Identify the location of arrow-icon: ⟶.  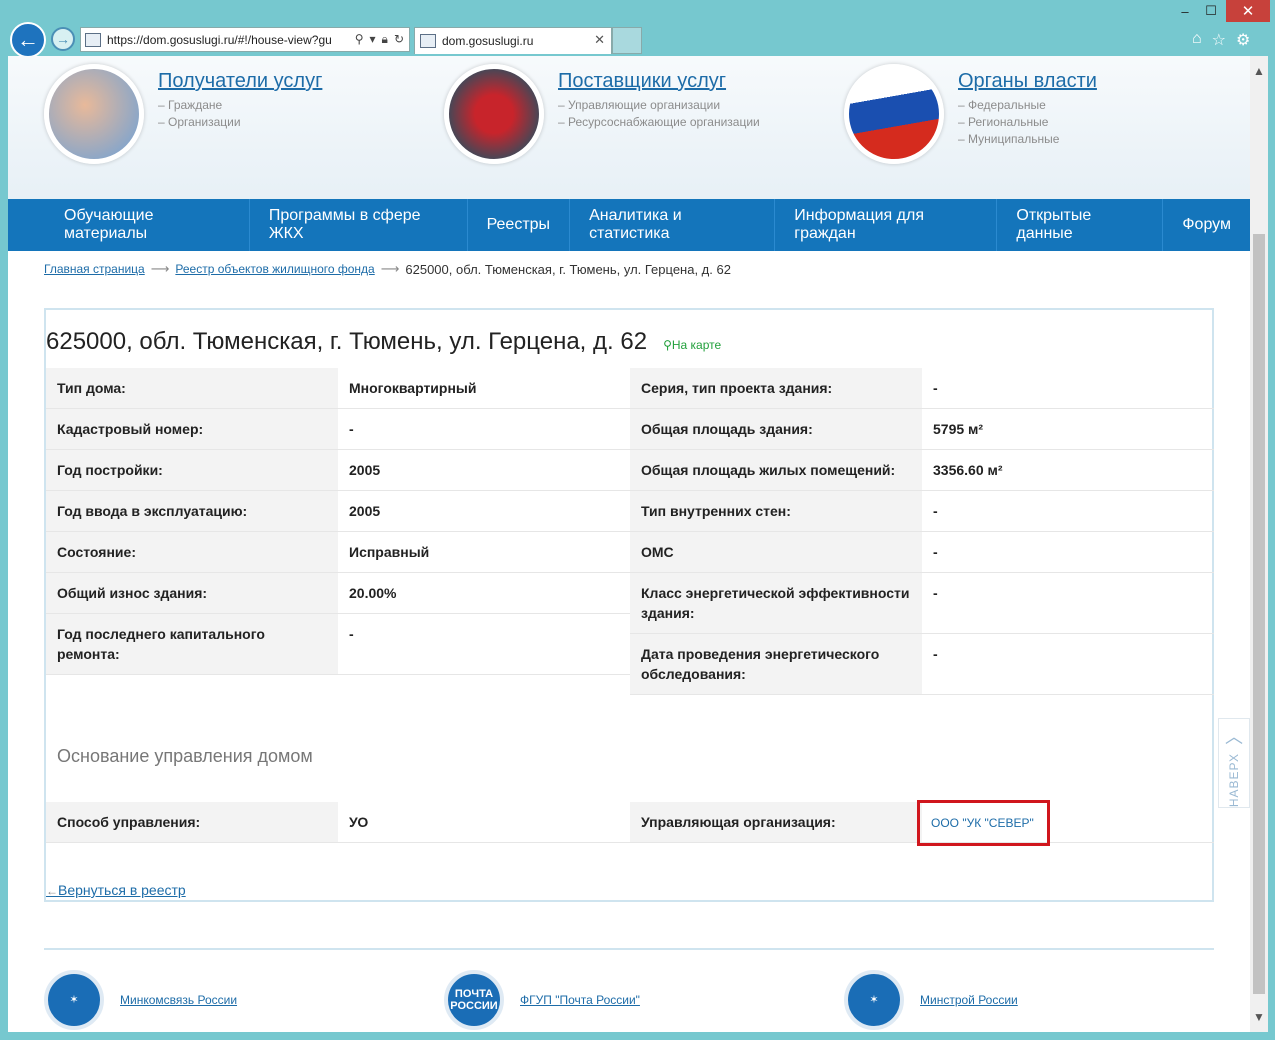
(390, 268).